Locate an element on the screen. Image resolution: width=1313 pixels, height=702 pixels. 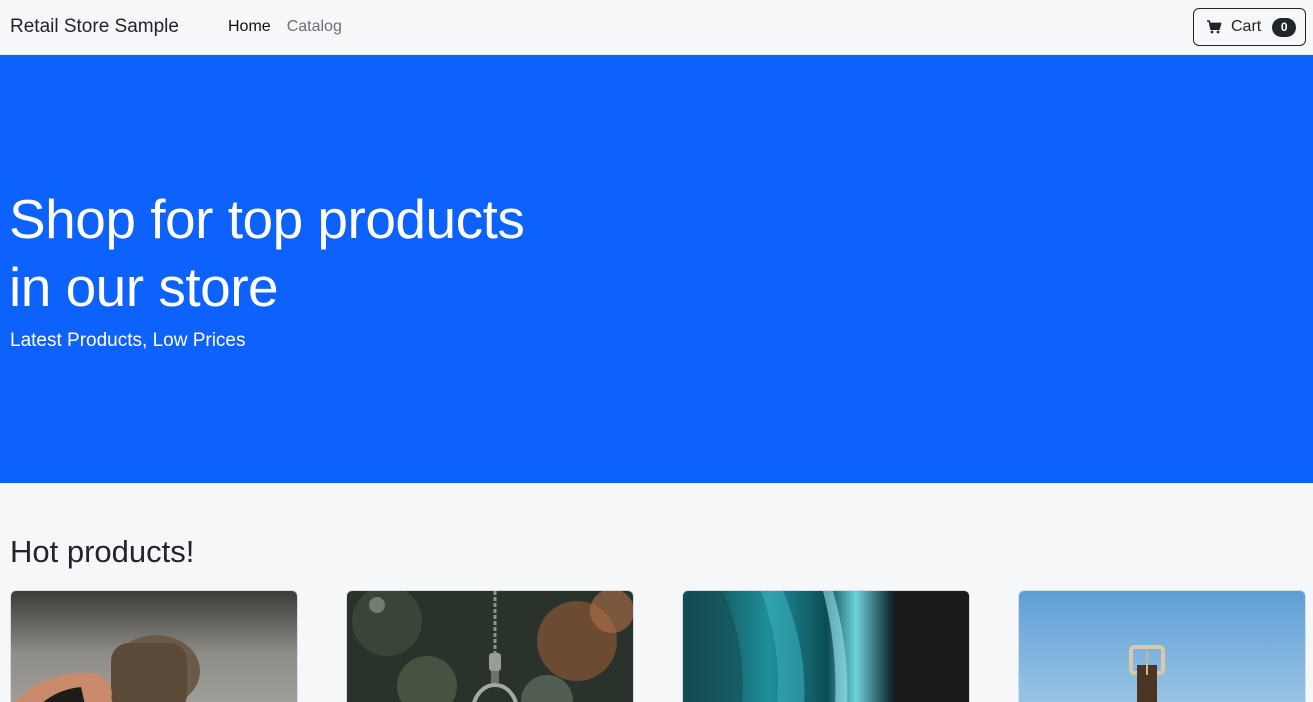
hero-title: Shop for top products in our store is located at coordinates (267, 253).